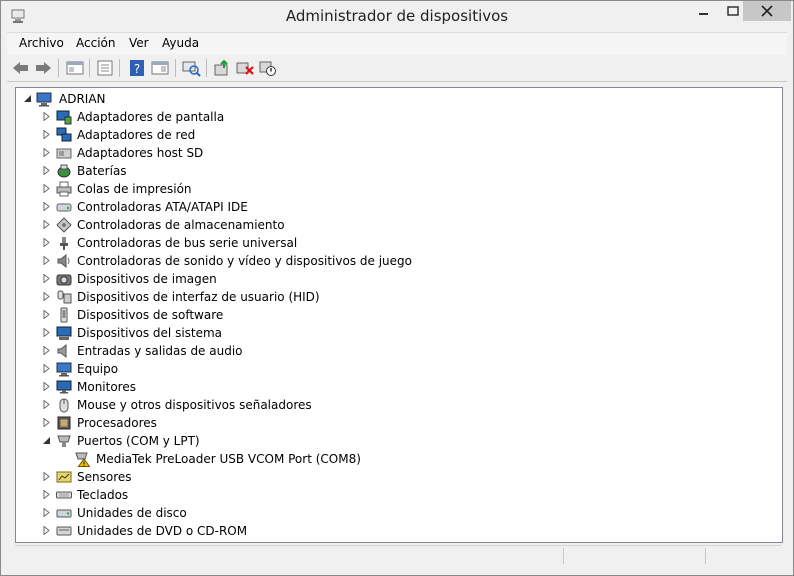  What do you see at coordinates (396, 243) in the screenshot?
I see `tree-category-item: Controladoras de bus serie universal` at bounding box center [396, 243].